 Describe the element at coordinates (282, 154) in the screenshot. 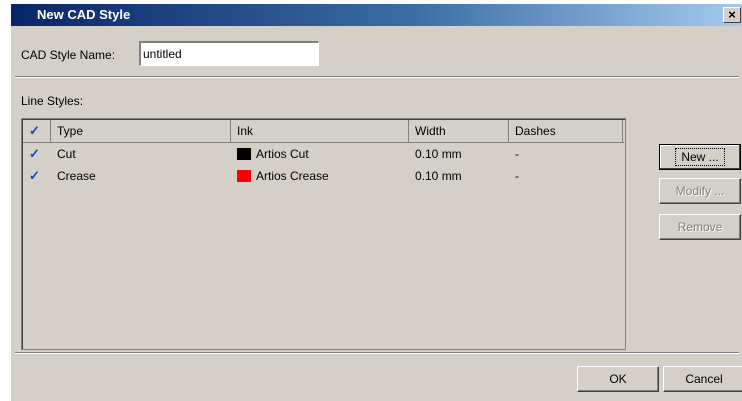

I see `row-ink-label: Artios Cut` at that location.